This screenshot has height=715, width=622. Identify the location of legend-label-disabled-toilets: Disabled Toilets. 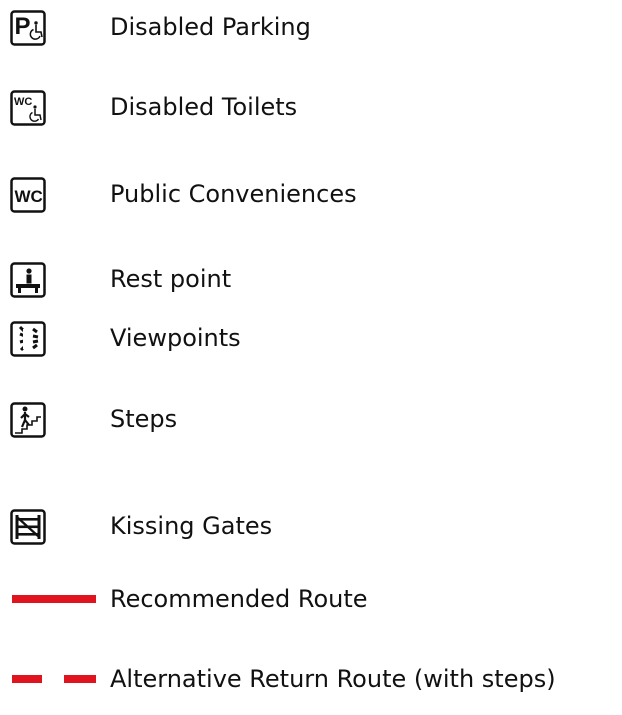
(204, 107).